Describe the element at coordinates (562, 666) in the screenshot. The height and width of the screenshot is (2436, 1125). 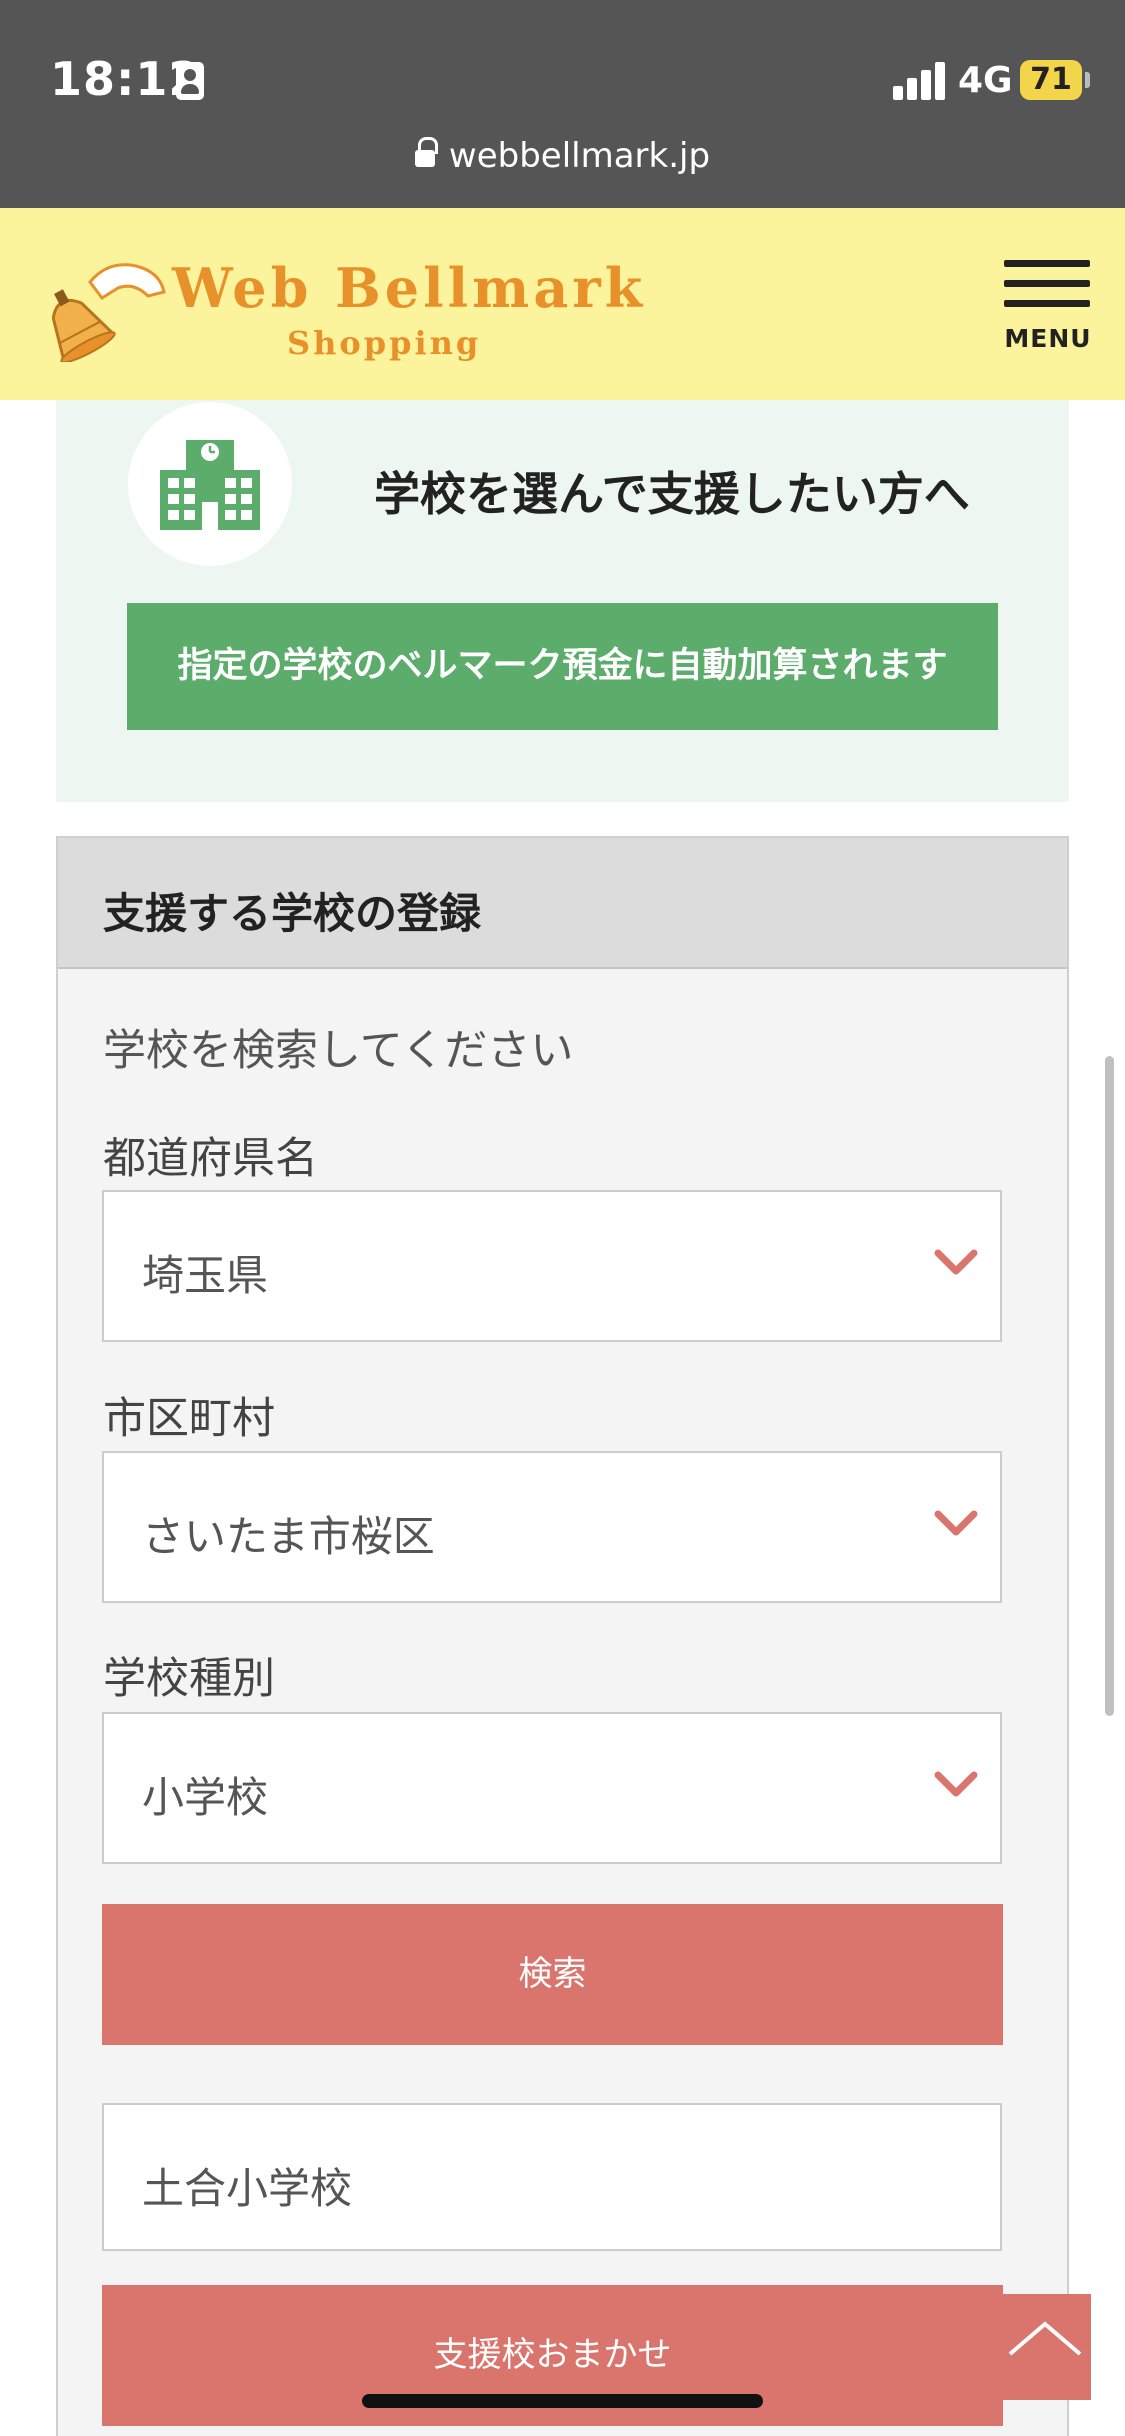
I see `intro-banner: 指定の学校のベルマーク預金に自動加算されます` at that location.